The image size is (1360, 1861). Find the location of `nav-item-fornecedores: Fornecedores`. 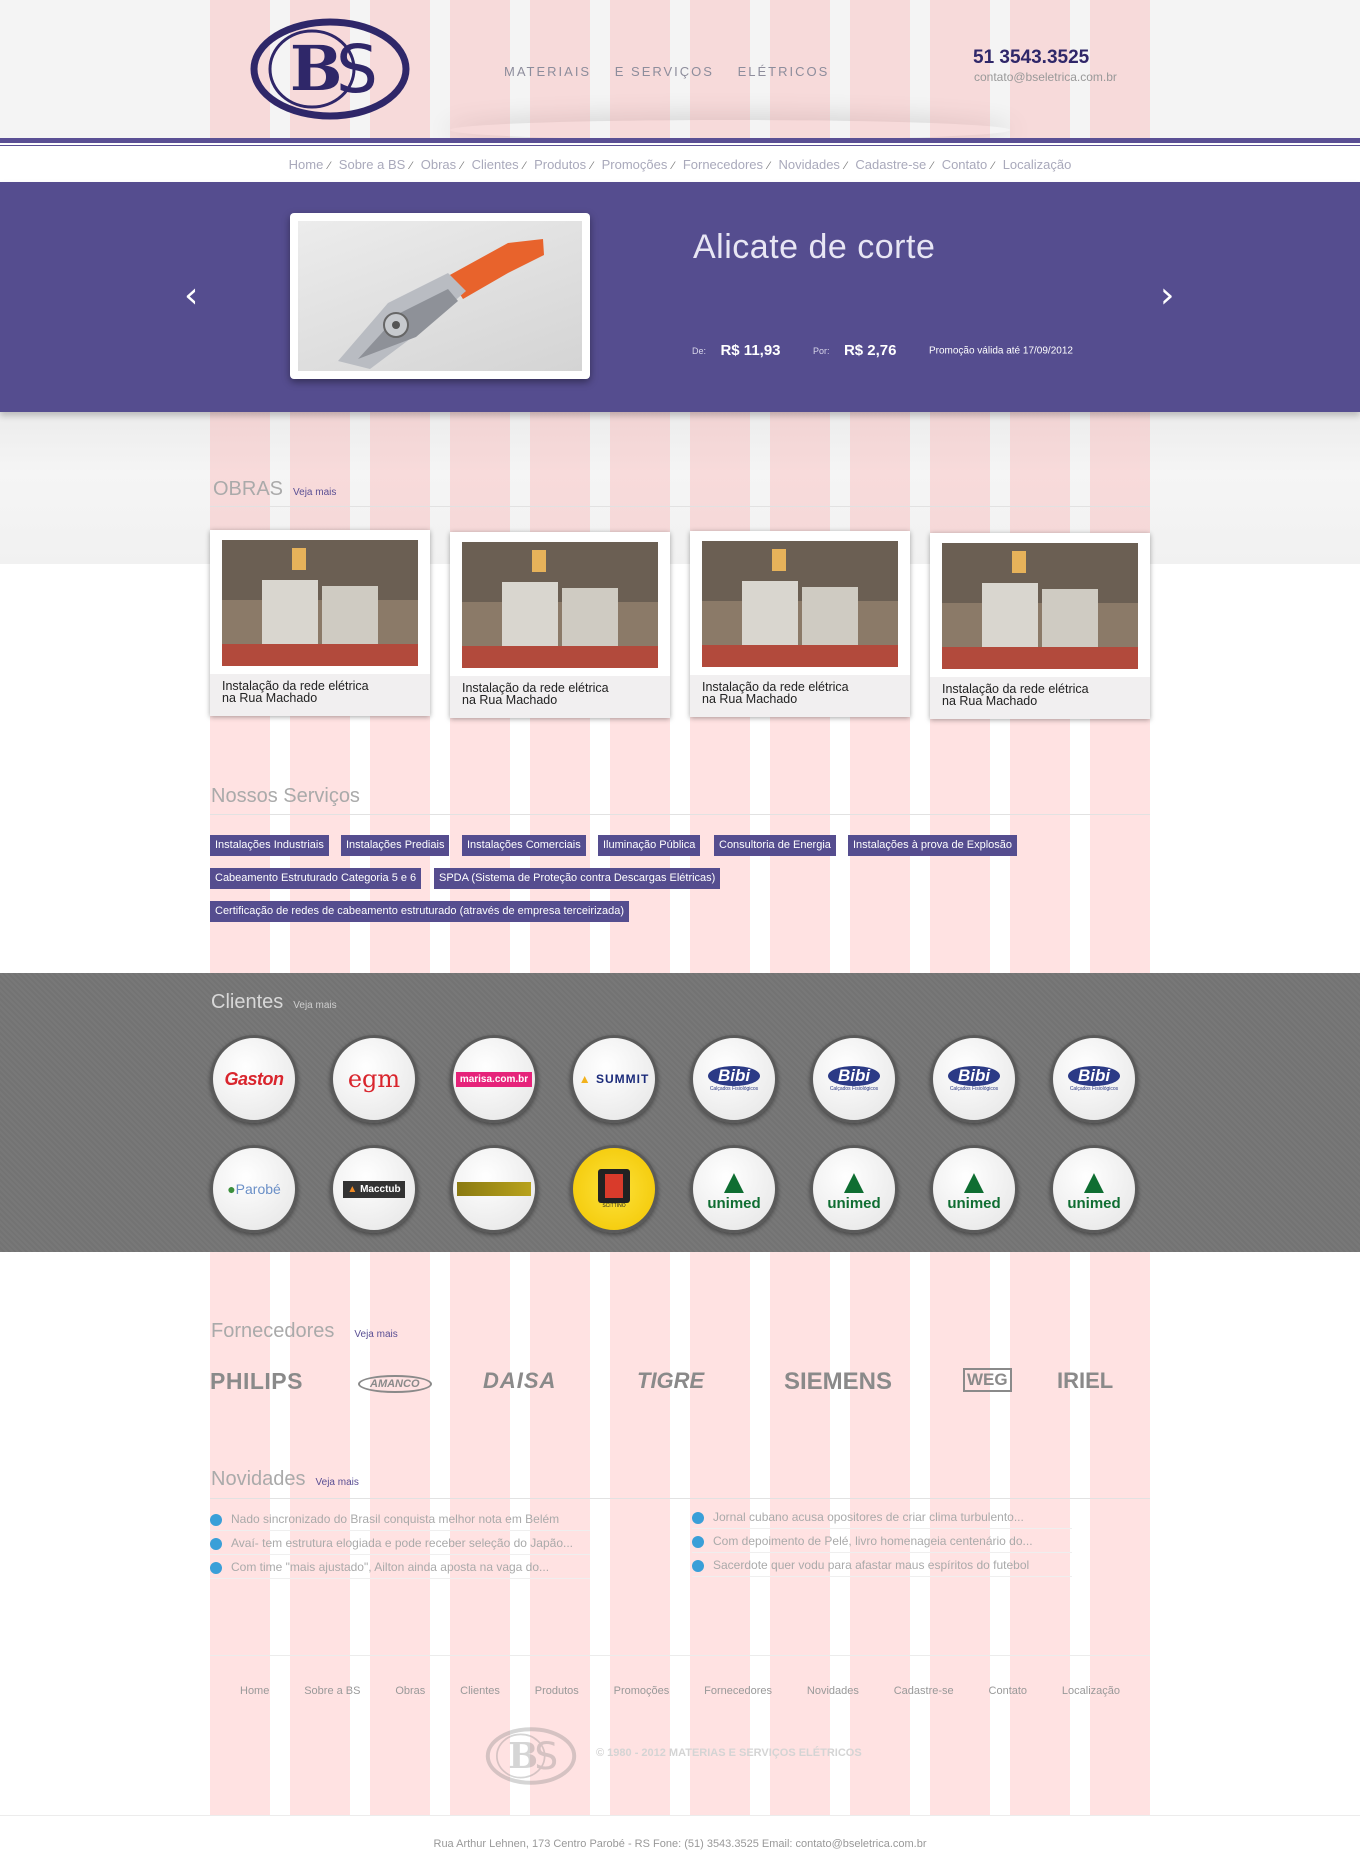

nav-item-fornecedores: Fornecedores is located at coordinates (723, 164).